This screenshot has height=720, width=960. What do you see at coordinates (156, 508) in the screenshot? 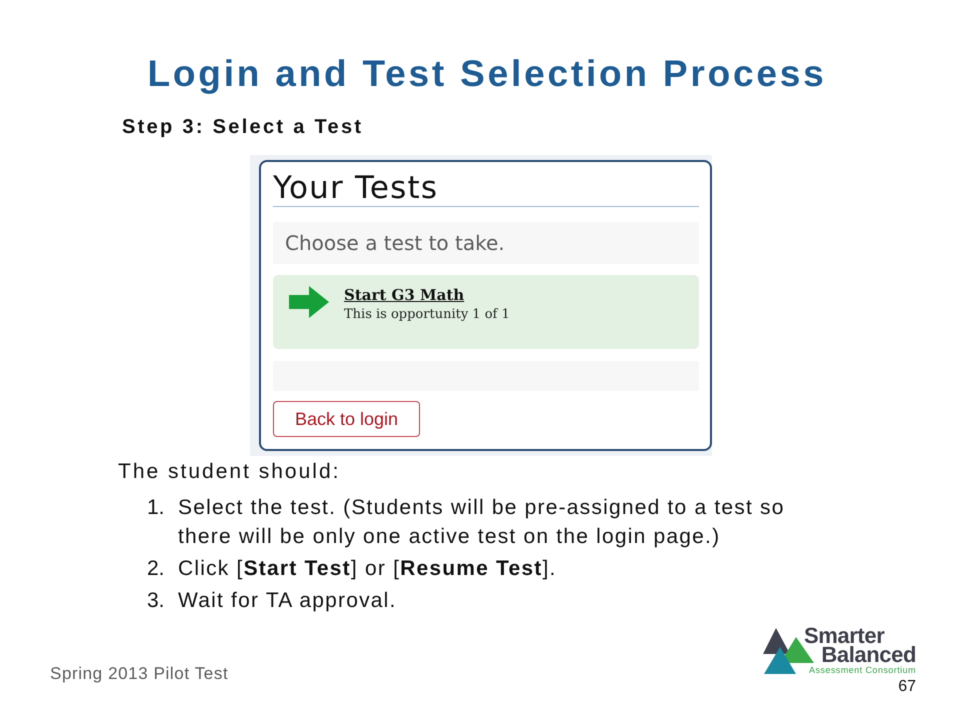
I see `step-number: 1.` at bounding box center [156, 508].